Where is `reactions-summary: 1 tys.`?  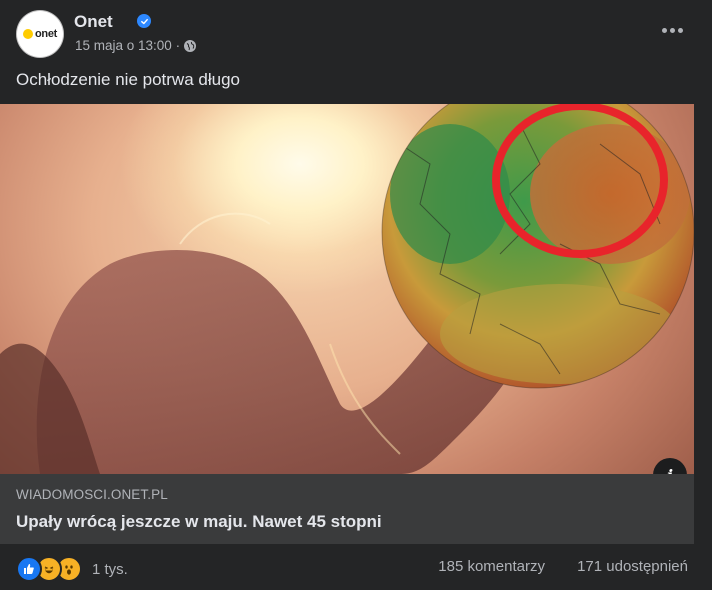 reactions-summary: 1 tys. is located at coordinates (72, 569).